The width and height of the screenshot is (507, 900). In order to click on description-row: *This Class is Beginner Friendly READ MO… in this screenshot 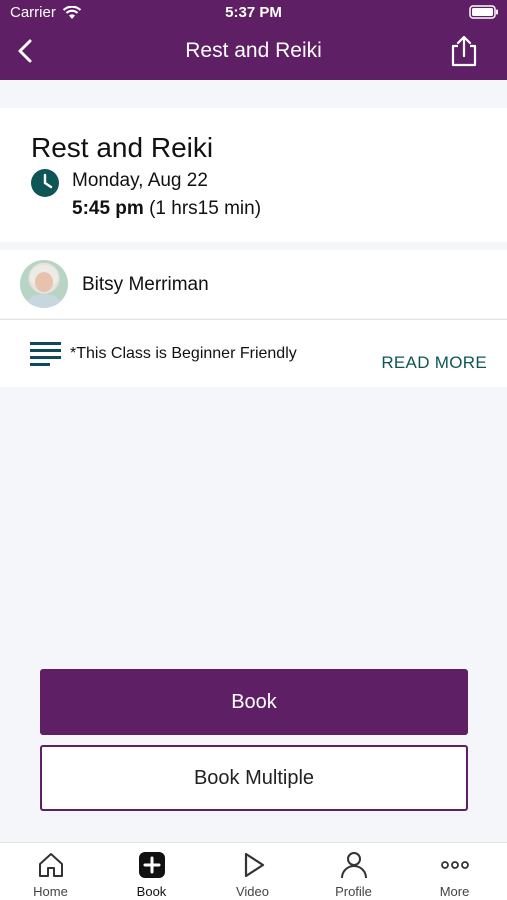, I will do `click(253, 353)`.